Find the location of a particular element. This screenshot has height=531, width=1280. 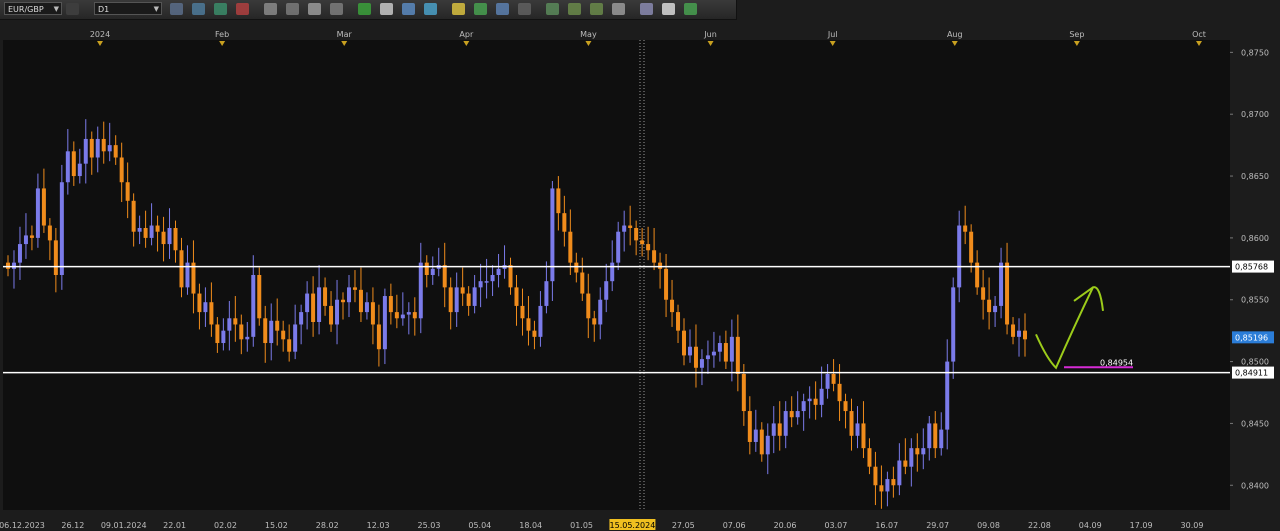

month-label: May is located at coordinates (588, 34).